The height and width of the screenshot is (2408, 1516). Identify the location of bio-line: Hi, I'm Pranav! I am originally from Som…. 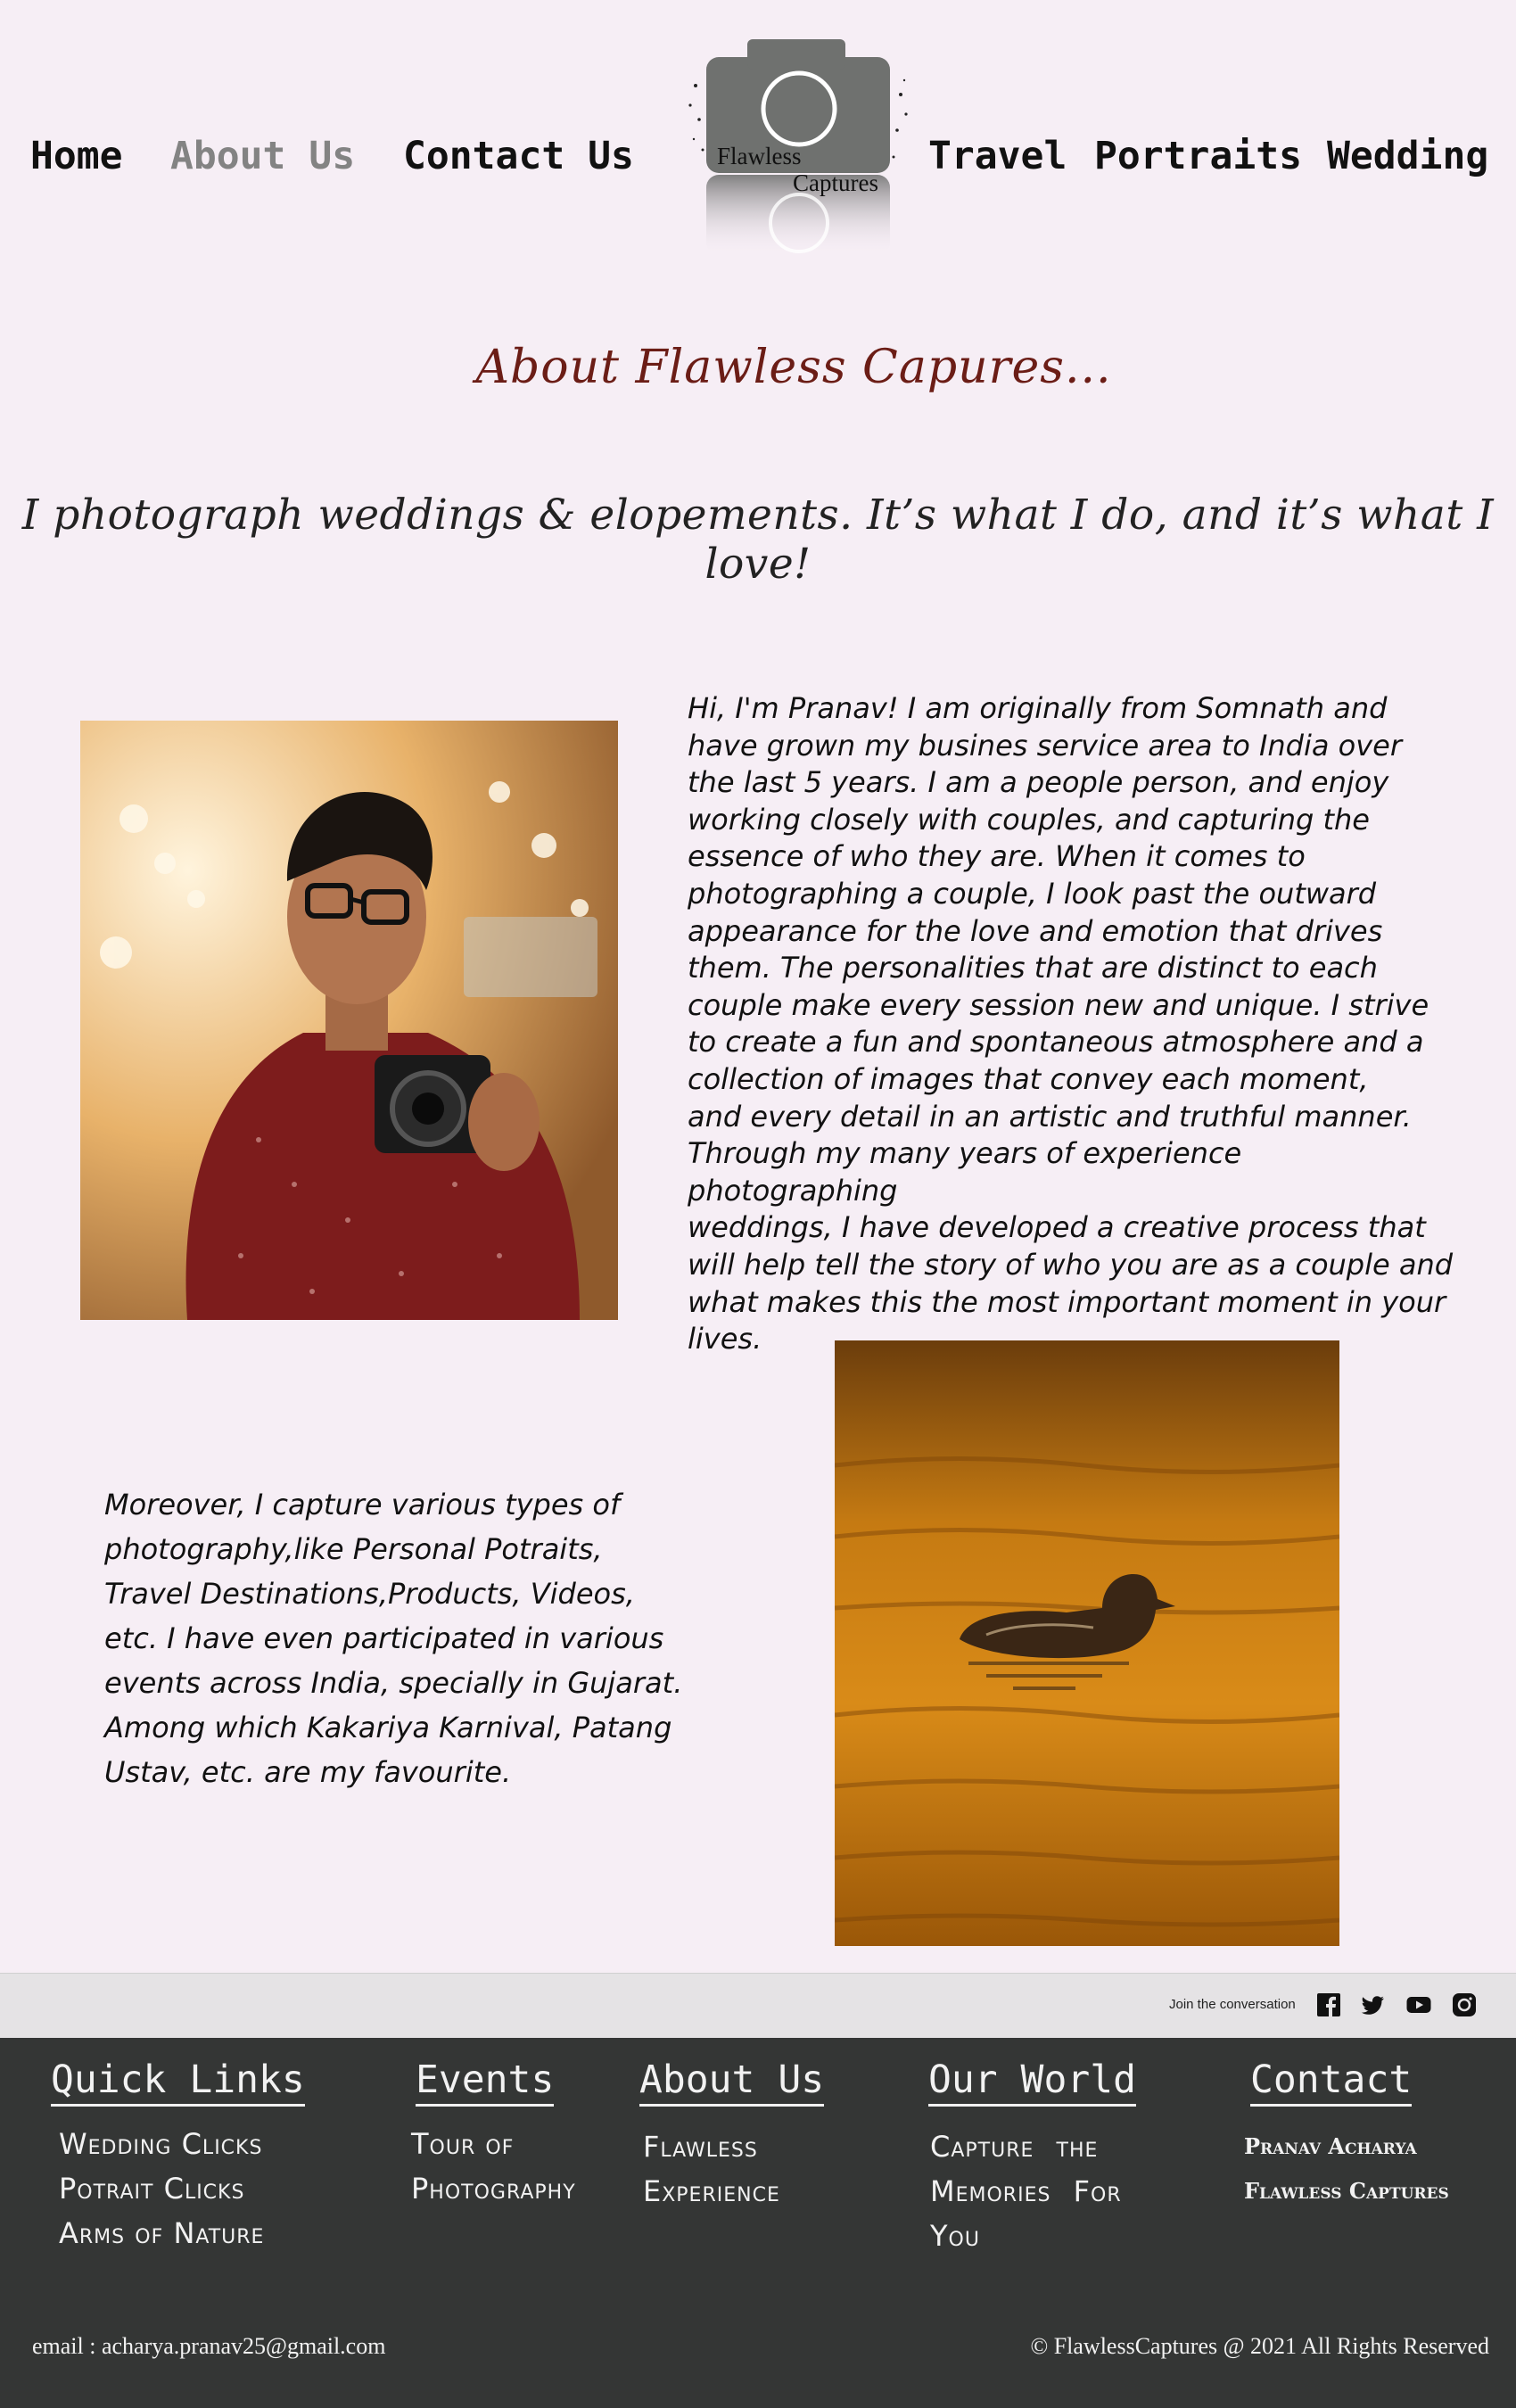
(1038, 708).